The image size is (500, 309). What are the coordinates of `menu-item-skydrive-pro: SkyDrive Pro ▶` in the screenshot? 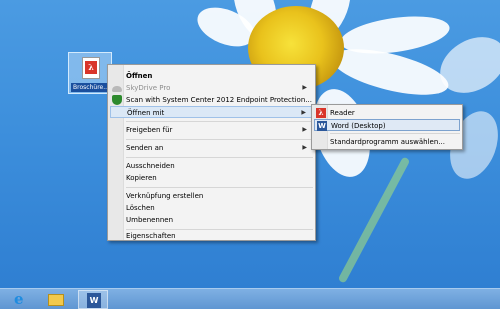 It's located at (211, 88).